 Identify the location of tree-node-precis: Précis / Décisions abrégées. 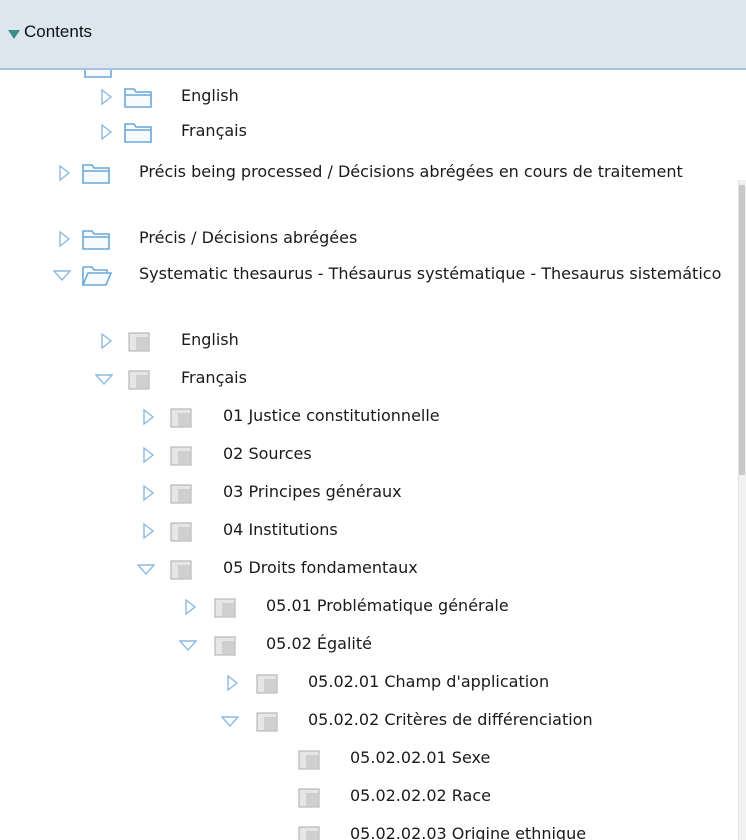
(369, 240).